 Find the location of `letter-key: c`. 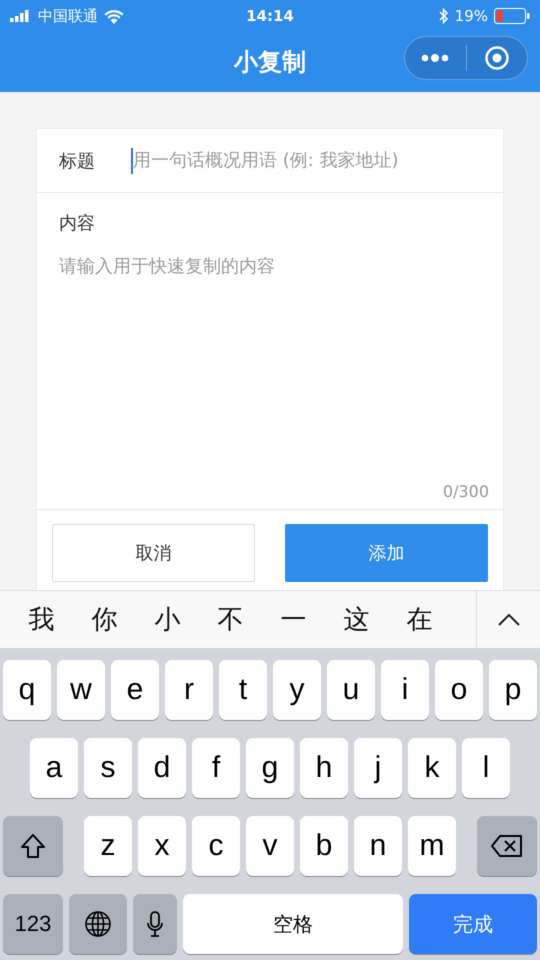

letter-key: c is located at coordinates (216, 846).